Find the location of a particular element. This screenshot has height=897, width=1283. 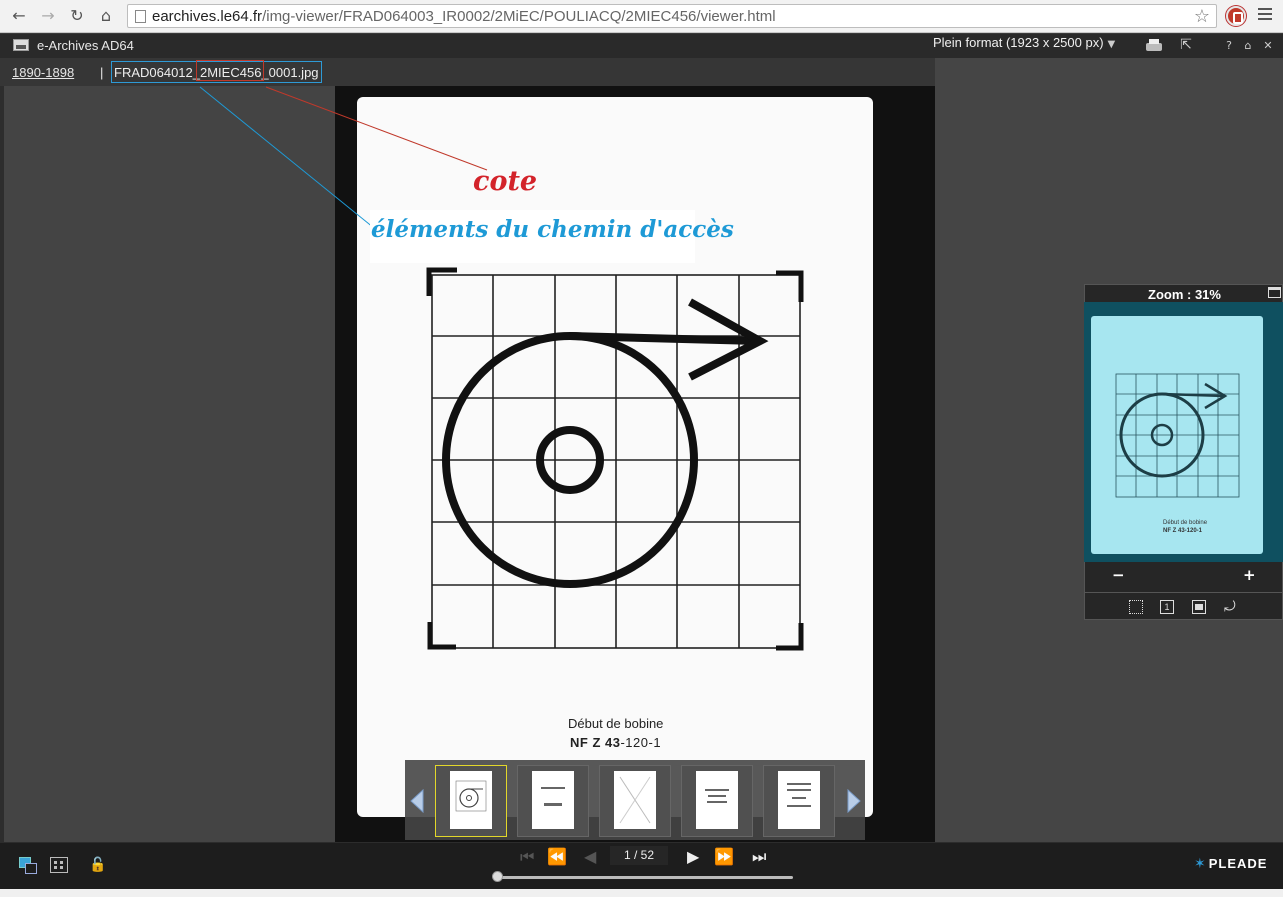

rewind-icon: ⏪ is located at coordinates (557, 857).